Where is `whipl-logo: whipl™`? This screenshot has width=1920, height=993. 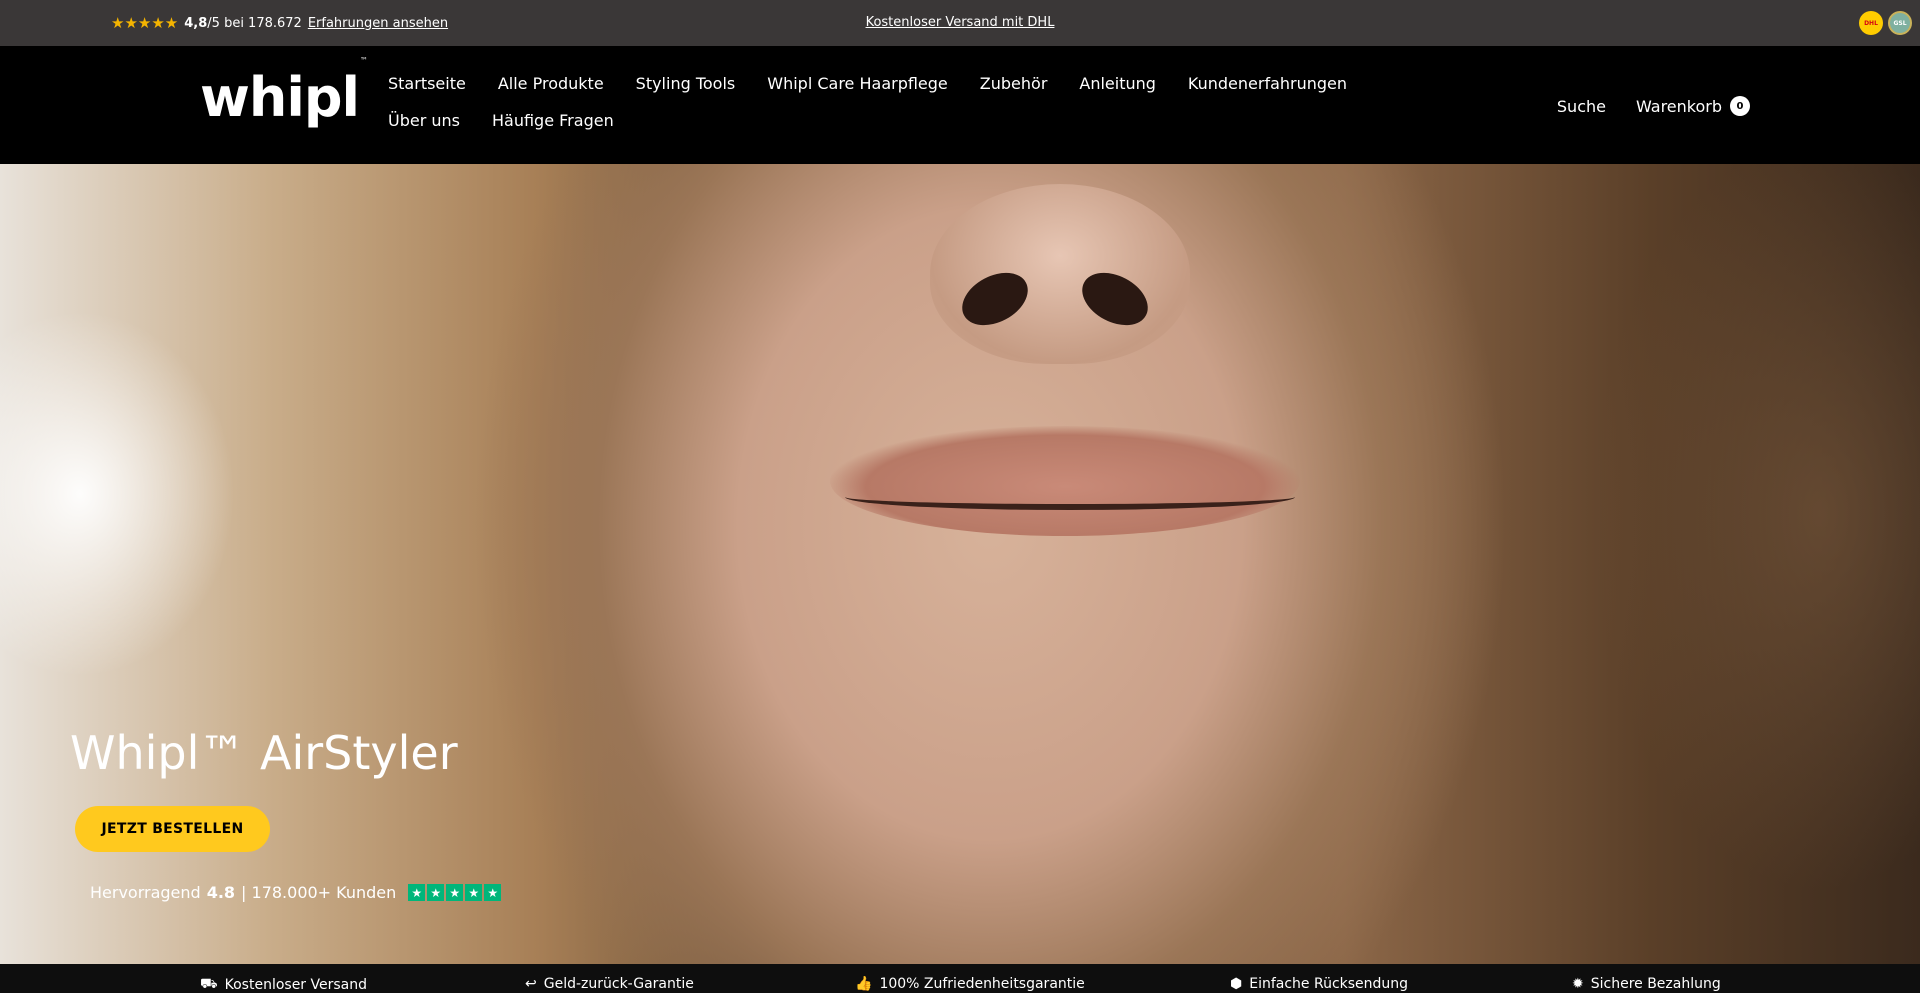 whipl-logo: whipl™ is located at coordinates (284, 92).